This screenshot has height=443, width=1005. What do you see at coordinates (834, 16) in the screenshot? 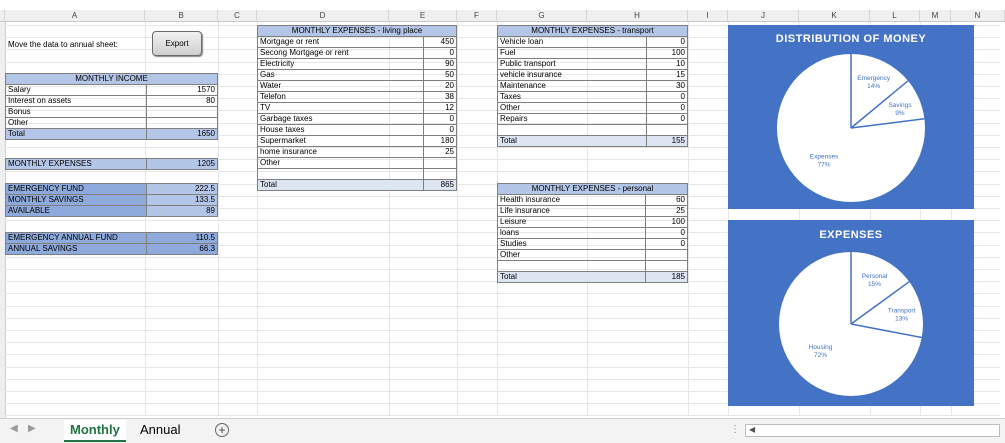
I see `column-header-k: K` at bounding box center [834, 16].